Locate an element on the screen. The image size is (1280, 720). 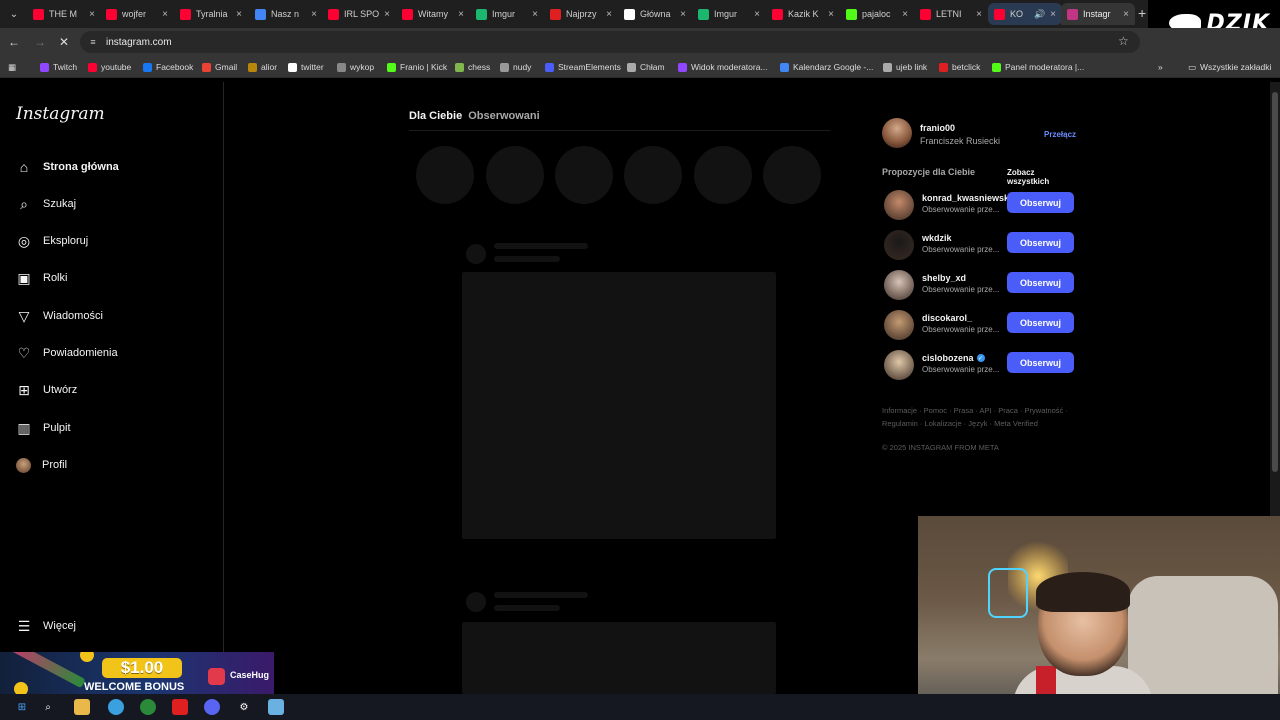
bookmark-item: twitter is located at coordinates (306, 67).